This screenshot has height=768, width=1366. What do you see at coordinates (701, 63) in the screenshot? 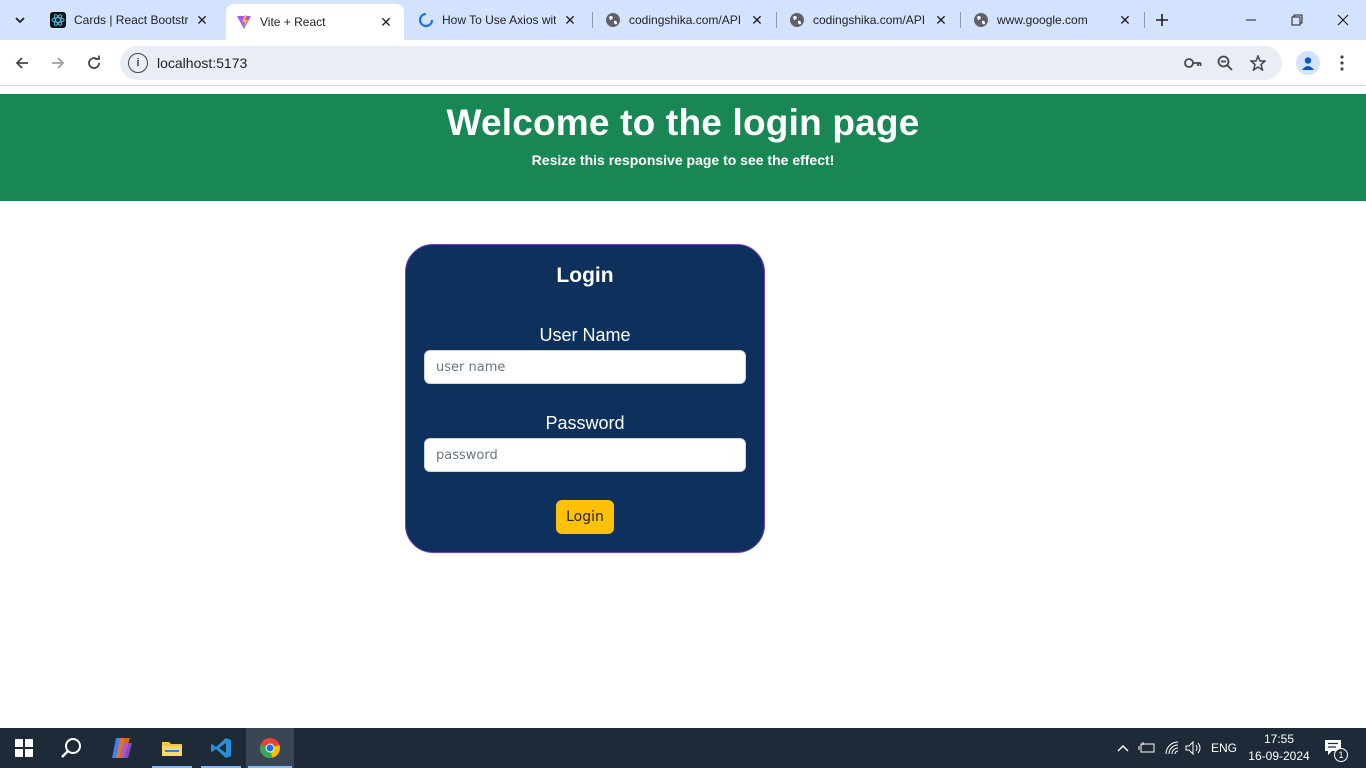
I see `address-bar: i localhost:5173` at bounding box center [701, 63].